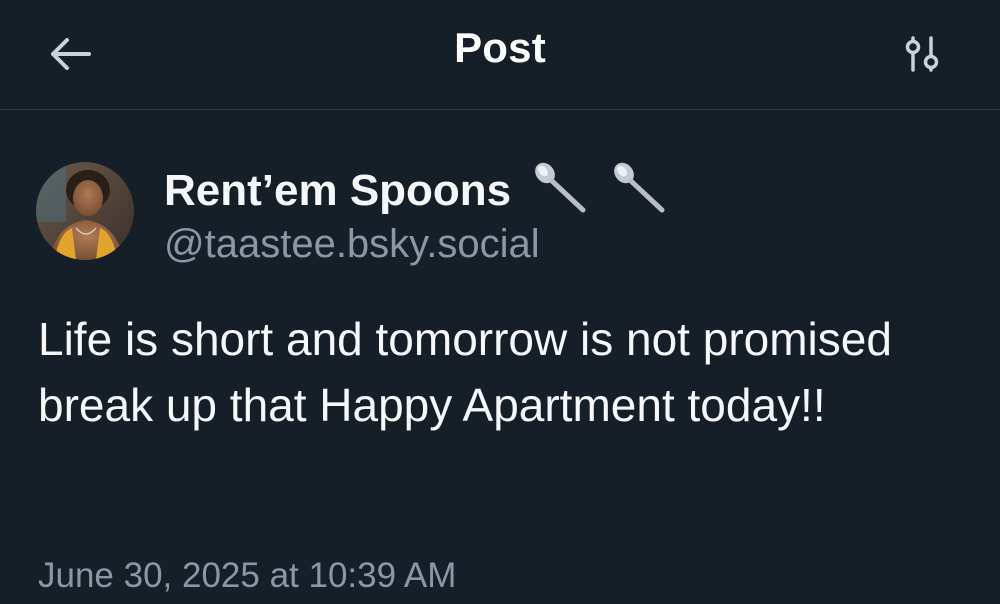 The width and height of the screenshot is (1000, 604). I want to click on sliders-icon, so click(922, 54).